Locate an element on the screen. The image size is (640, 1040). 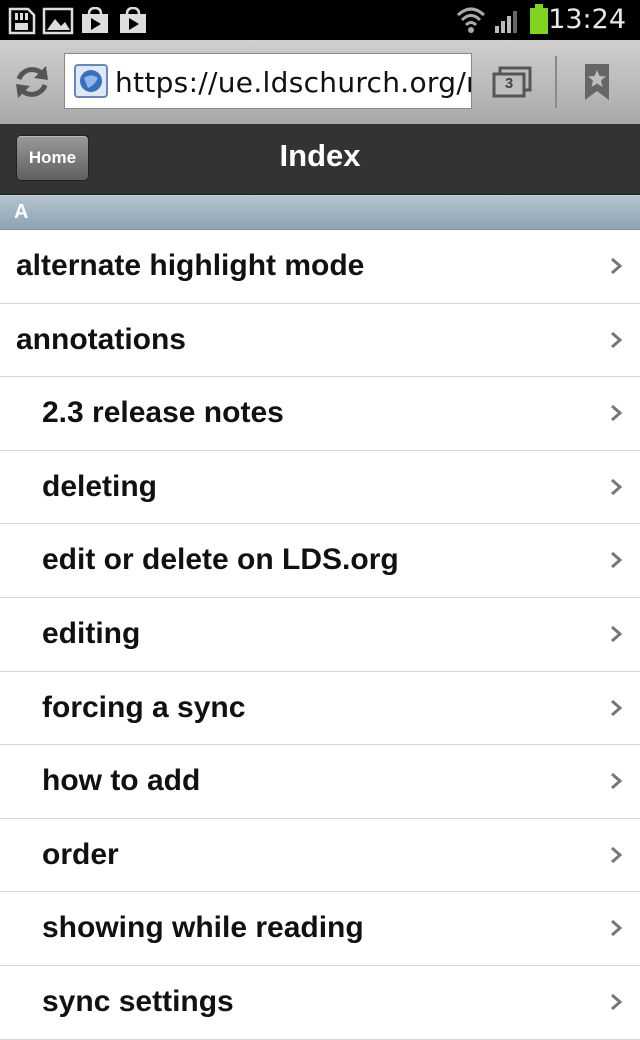
browser-toolbar: https://ue.ldschurch.org/m 3 is located at coordinates (320, 82).